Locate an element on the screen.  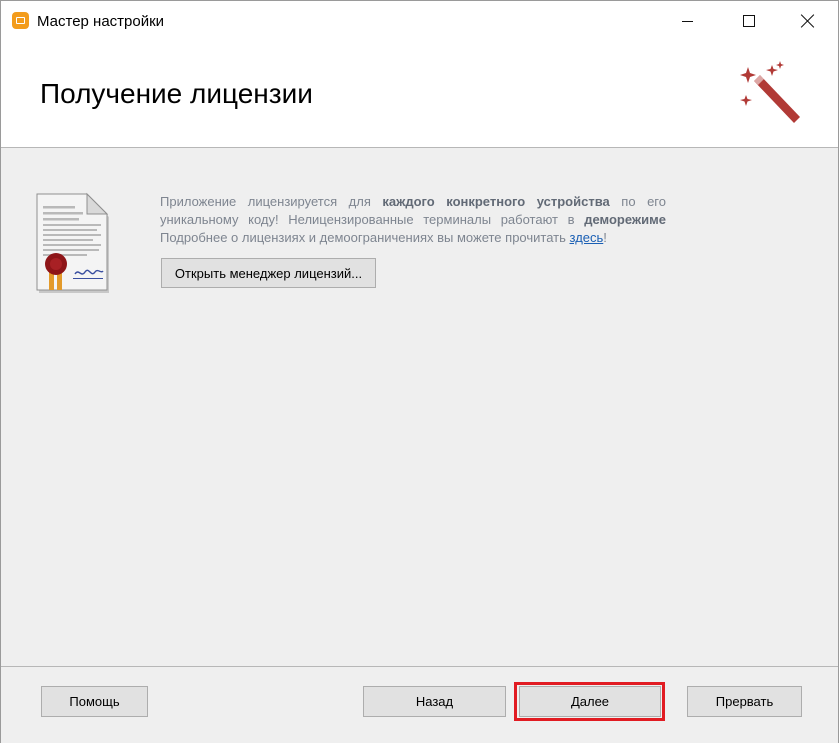
wizard-footer: Помощь Назад Далее Прервать is located at coordinates (419, 704).